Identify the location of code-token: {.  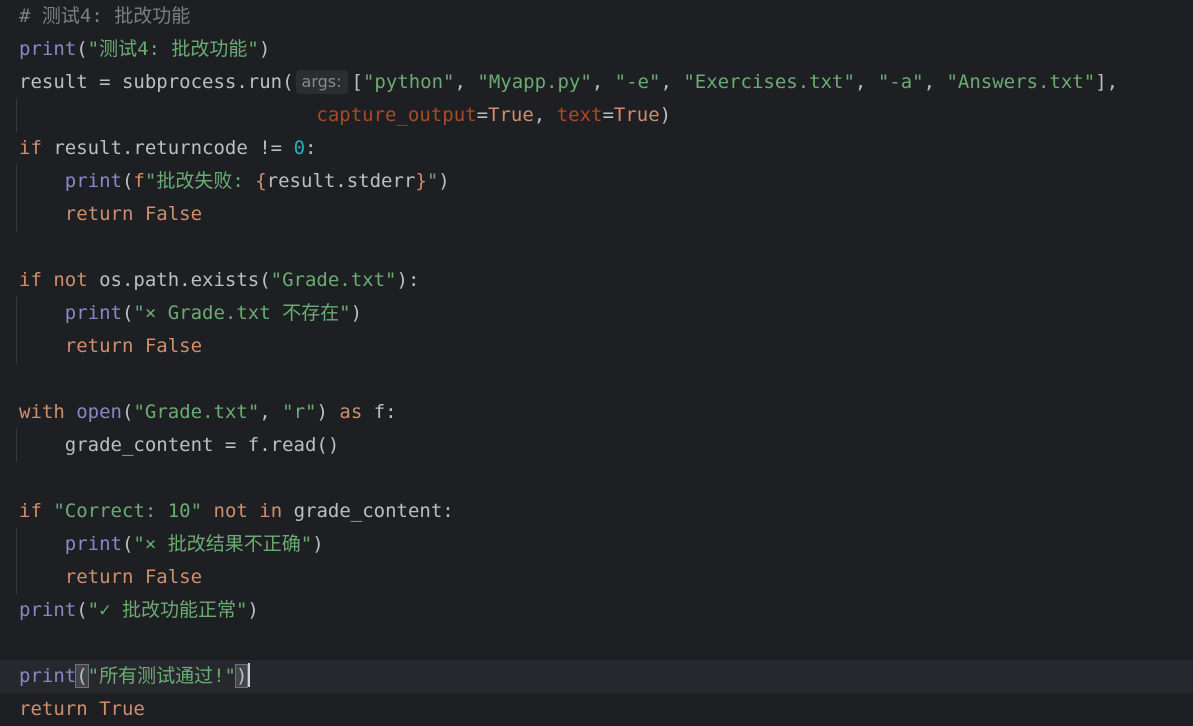
(261, 181).